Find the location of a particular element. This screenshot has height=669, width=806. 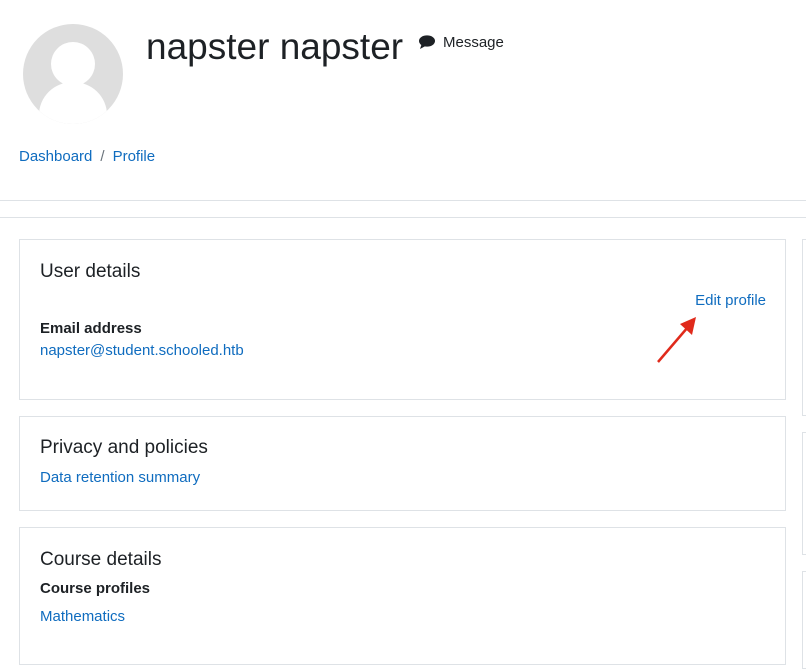

message-button: Message is located at coordinates (461, 42).